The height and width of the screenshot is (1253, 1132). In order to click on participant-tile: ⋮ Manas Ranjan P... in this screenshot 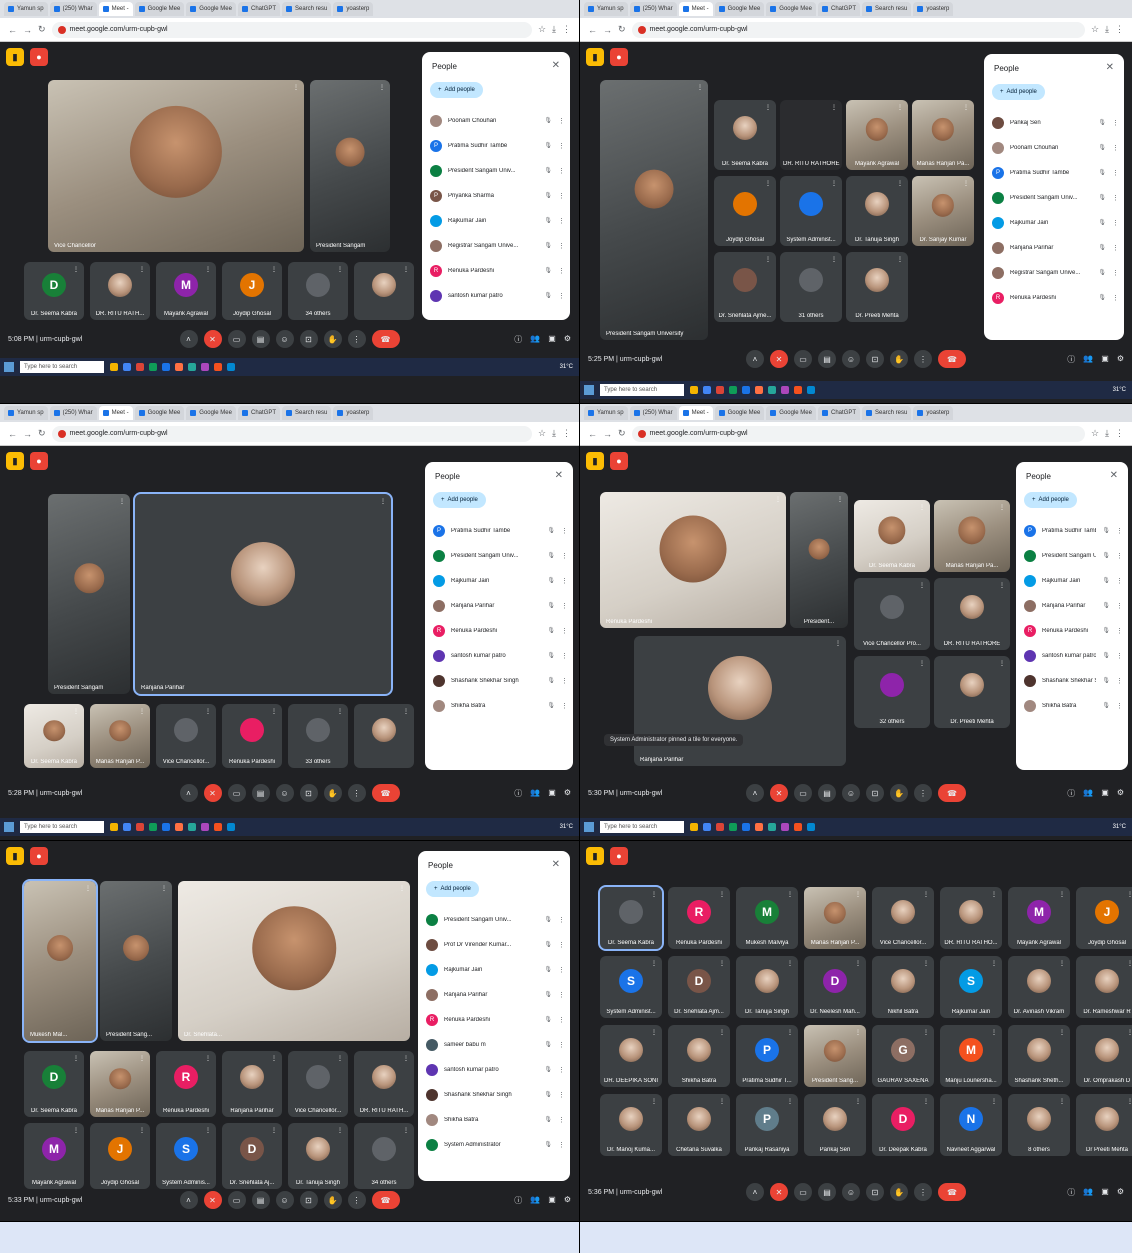, I will do `click(120, 1084)`.